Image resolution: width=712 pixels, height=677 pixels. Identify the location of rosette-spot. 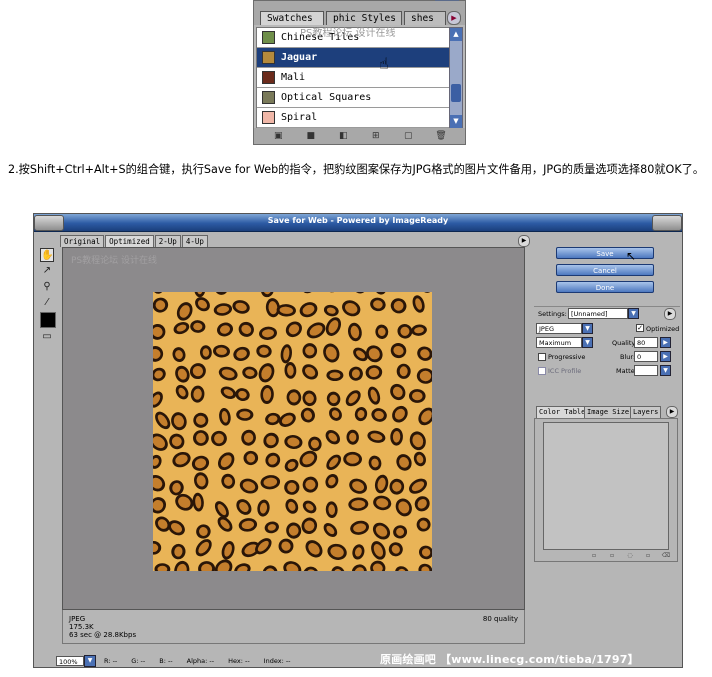
(335, 375).